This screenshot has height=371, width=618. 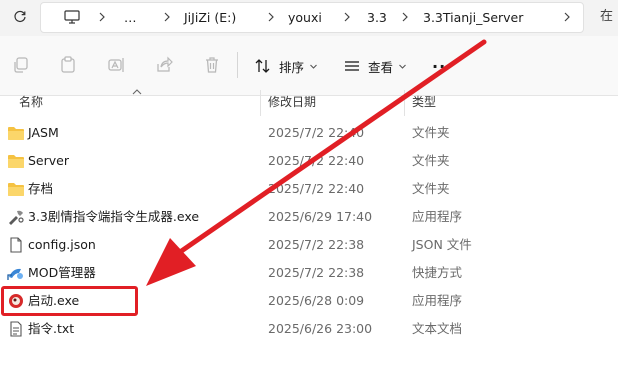 I want to click on sort-button: 排序, so click(x=286, y=66).